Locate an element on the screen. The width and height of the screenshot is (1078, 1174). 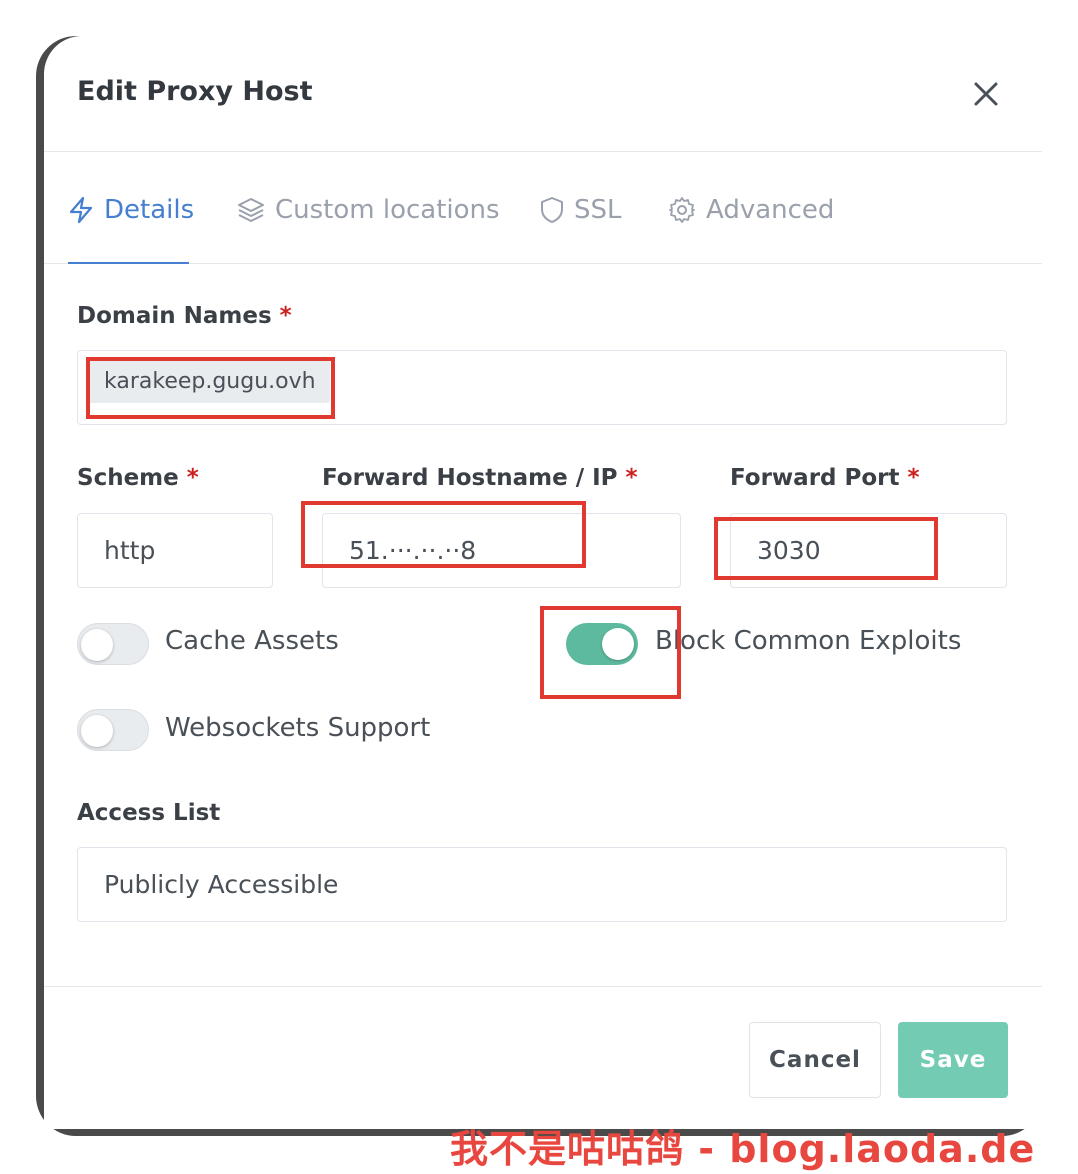
tab-label: Custom locations is located at coordinates (387, 210).